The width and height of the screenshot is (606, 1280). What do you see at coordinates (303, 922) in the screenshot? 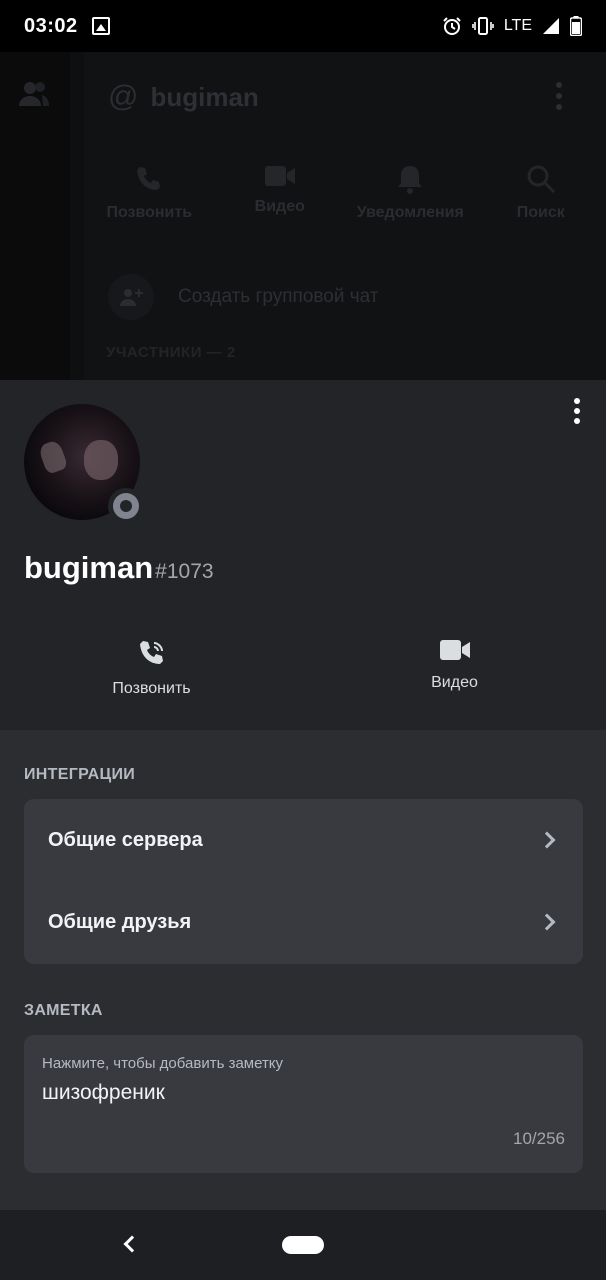
I see `mutual-friends-row: Общие друзья` at bounding box center [303, 922].